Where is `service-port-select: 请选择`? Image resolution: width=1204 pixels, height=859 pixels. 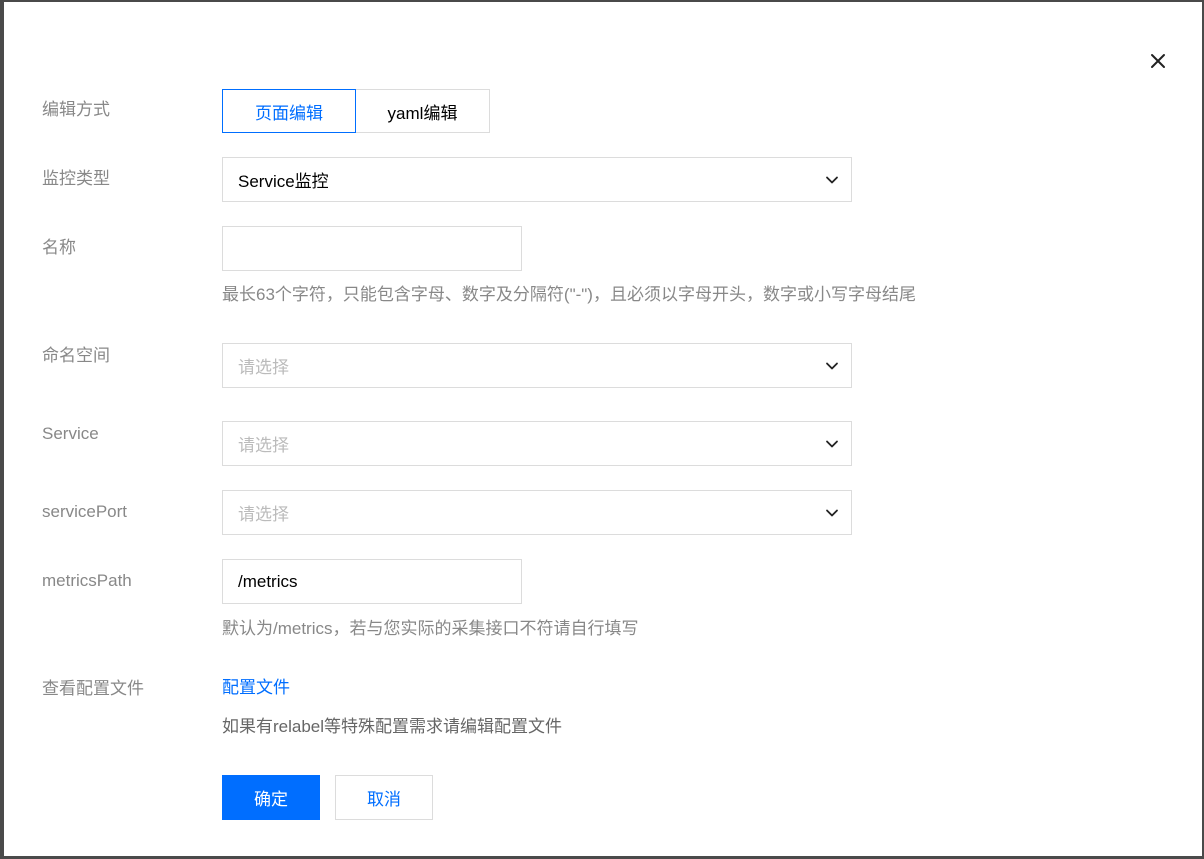
service-port-select: 请选择 is located at coordinates (537, 512).